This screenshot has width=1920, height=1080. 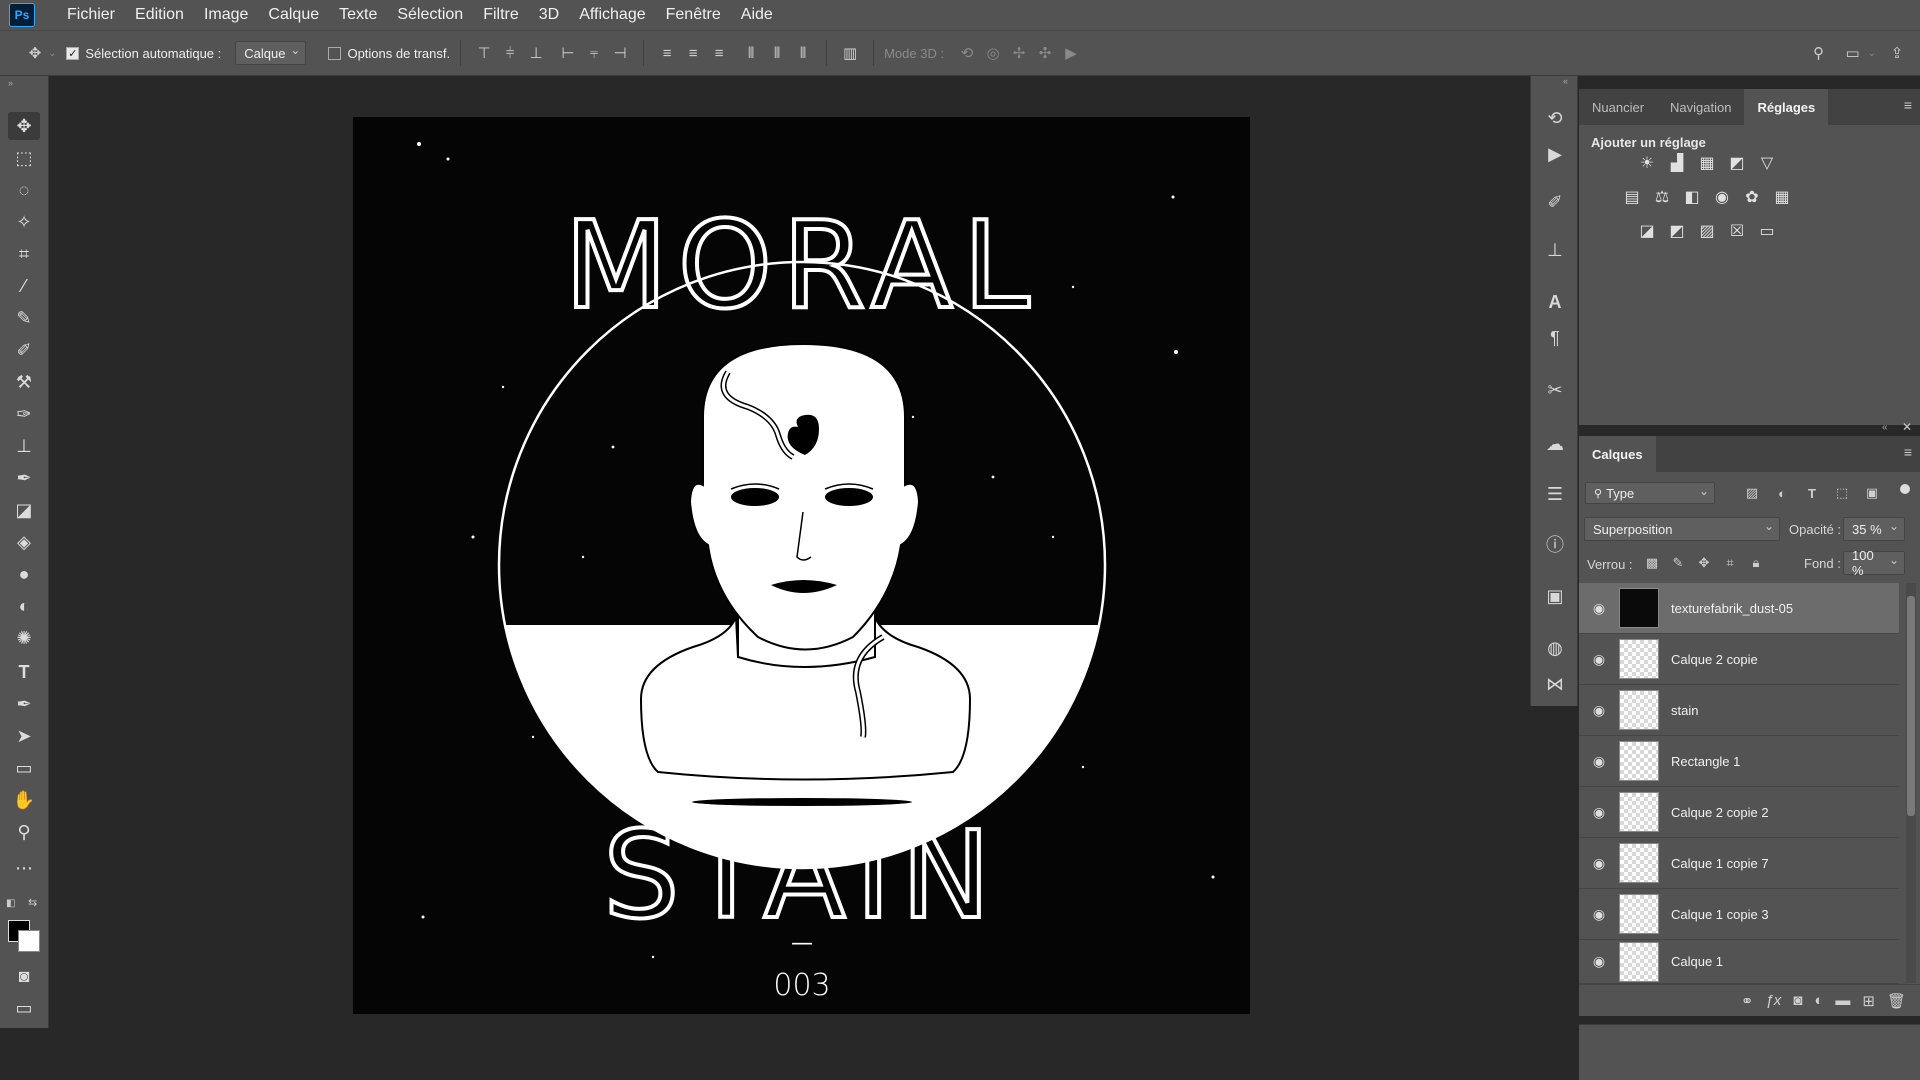 What do you see at coordinates (24, 542) in the screenshot?
I see `paint-bucket-tool-icon: ◈` at bounding box center [24, 542].